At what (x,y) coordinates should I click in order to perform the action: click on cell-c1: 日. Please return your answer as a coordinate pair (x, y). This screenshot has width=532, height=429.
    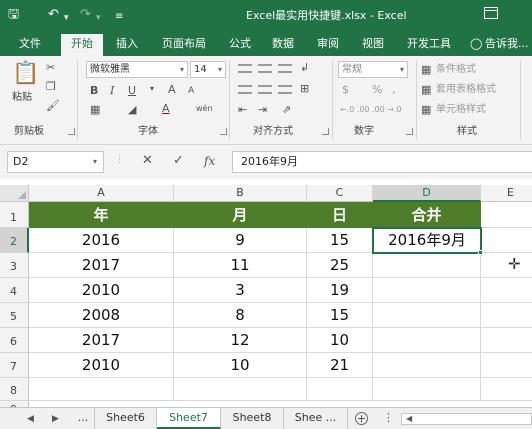
    Looking at the image, I should click on (340, 215).